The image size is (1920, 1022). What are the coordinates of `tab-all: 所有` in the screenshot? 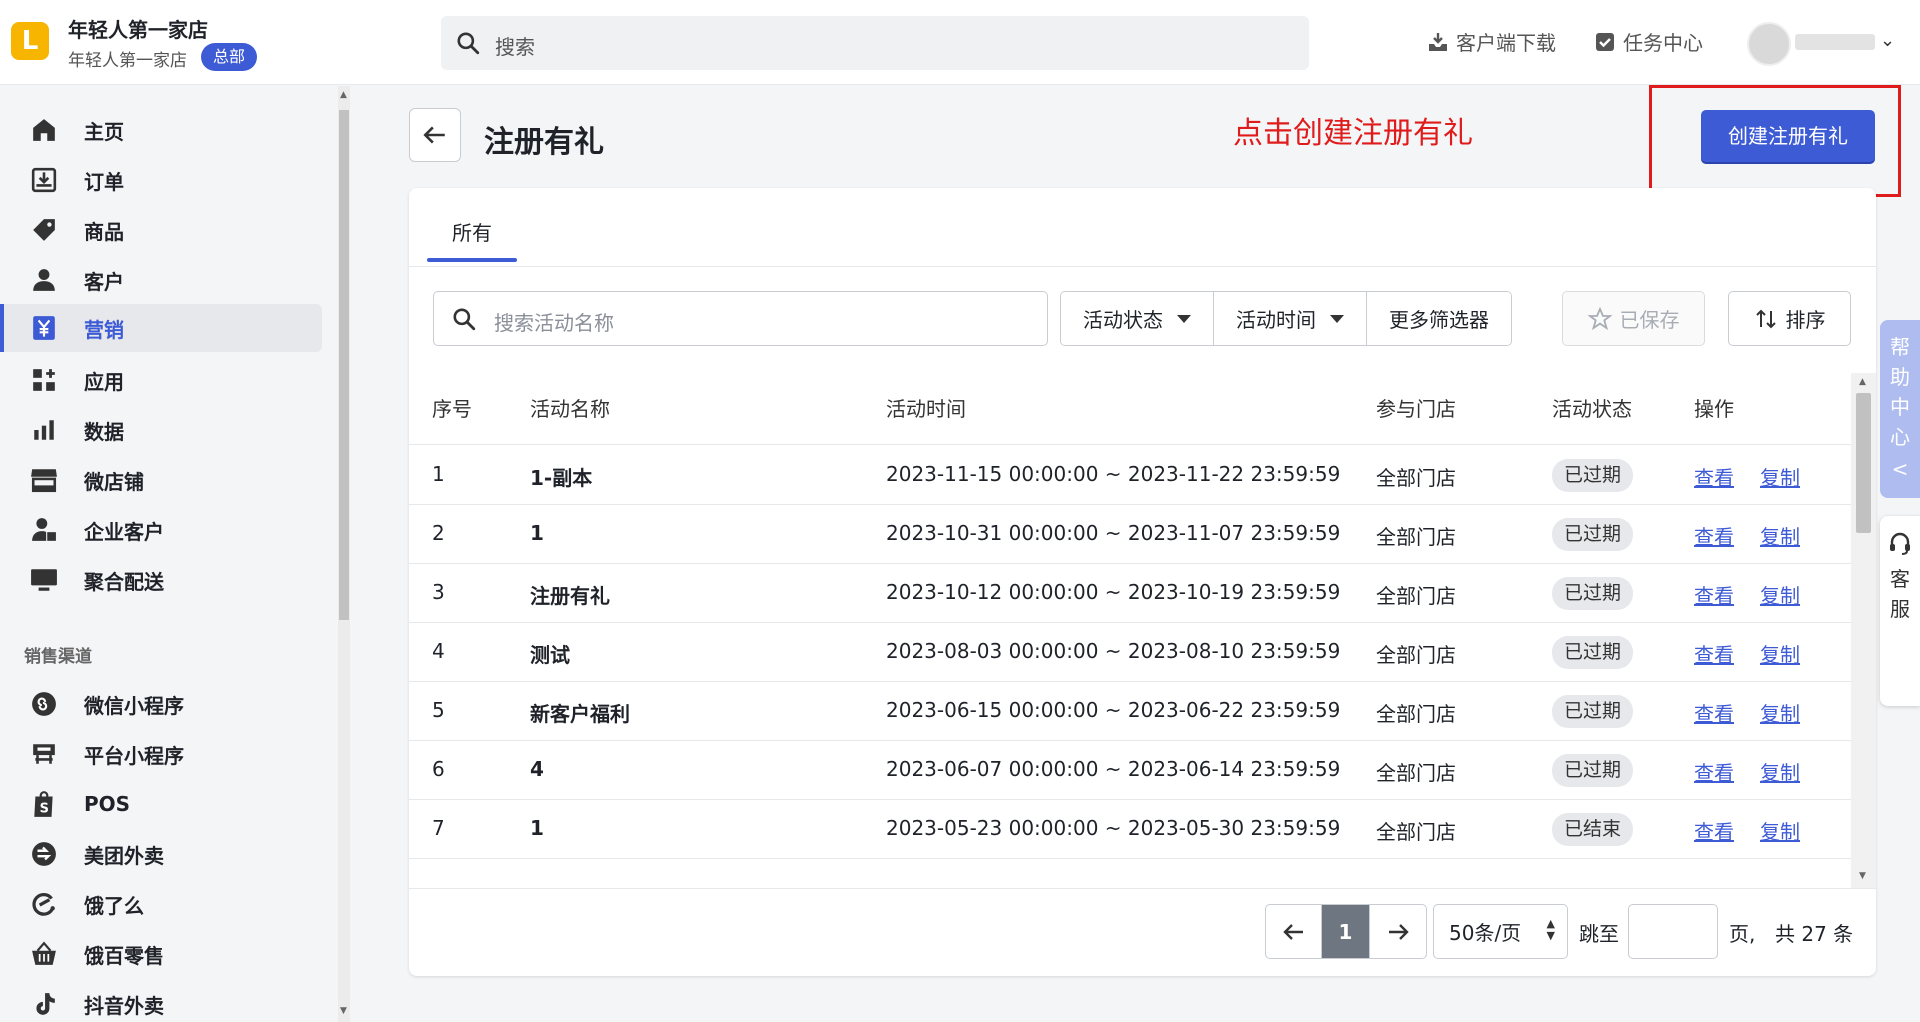 It's located at (472, 235).